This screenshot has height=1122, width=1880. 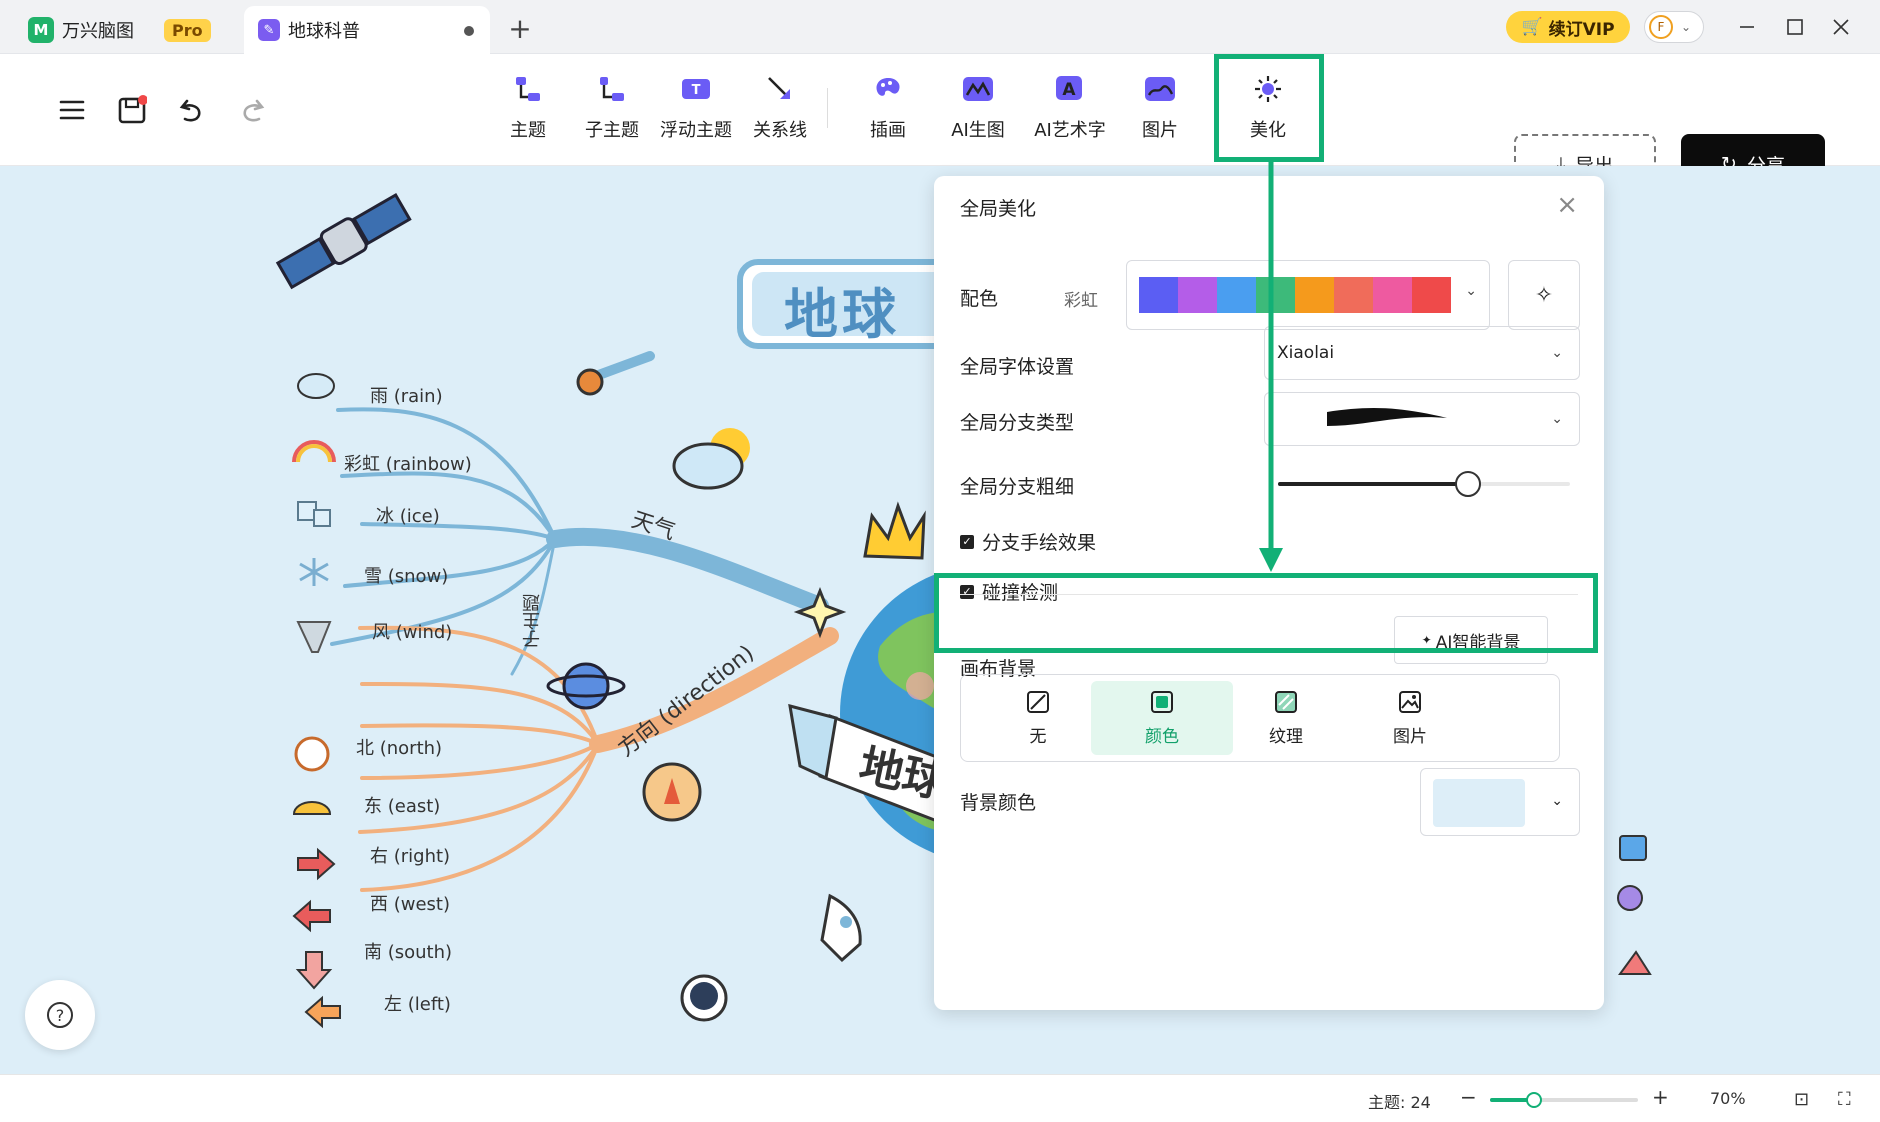 I want to click on maximize-icon, so click(x=1795, y=27).